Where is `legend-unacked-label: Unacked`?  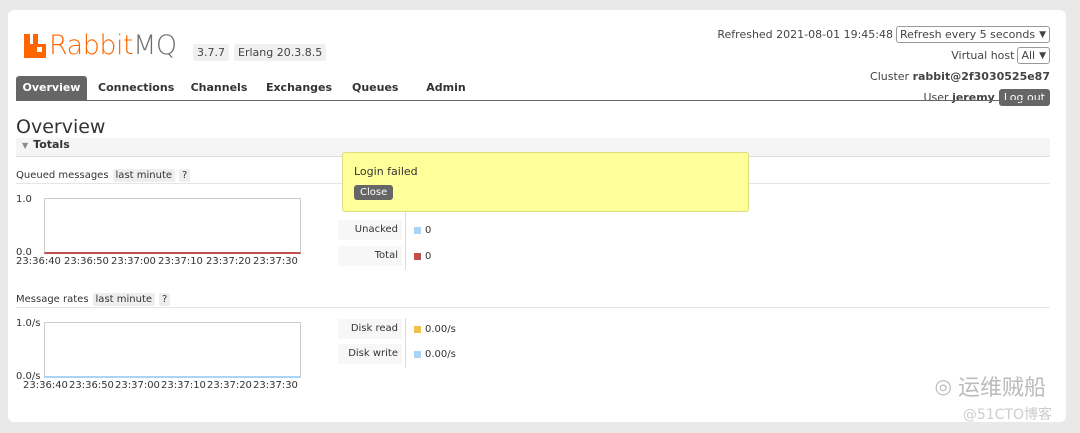 legend-unacked-label: Unacked is located at coordinates (370, 230).